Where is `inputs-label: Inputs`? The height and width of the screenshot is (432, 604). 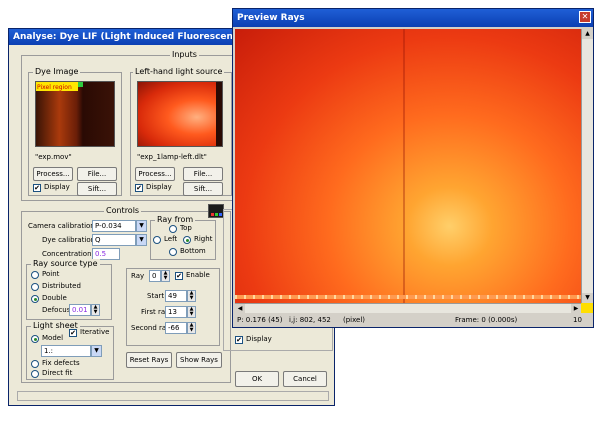
inputs-label: Inputs is located at coordinates (184, 54).